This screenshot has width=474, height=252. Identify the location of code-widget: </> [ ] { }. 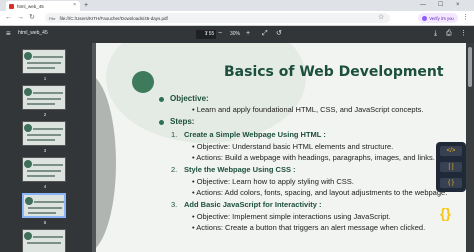
(451, 167).